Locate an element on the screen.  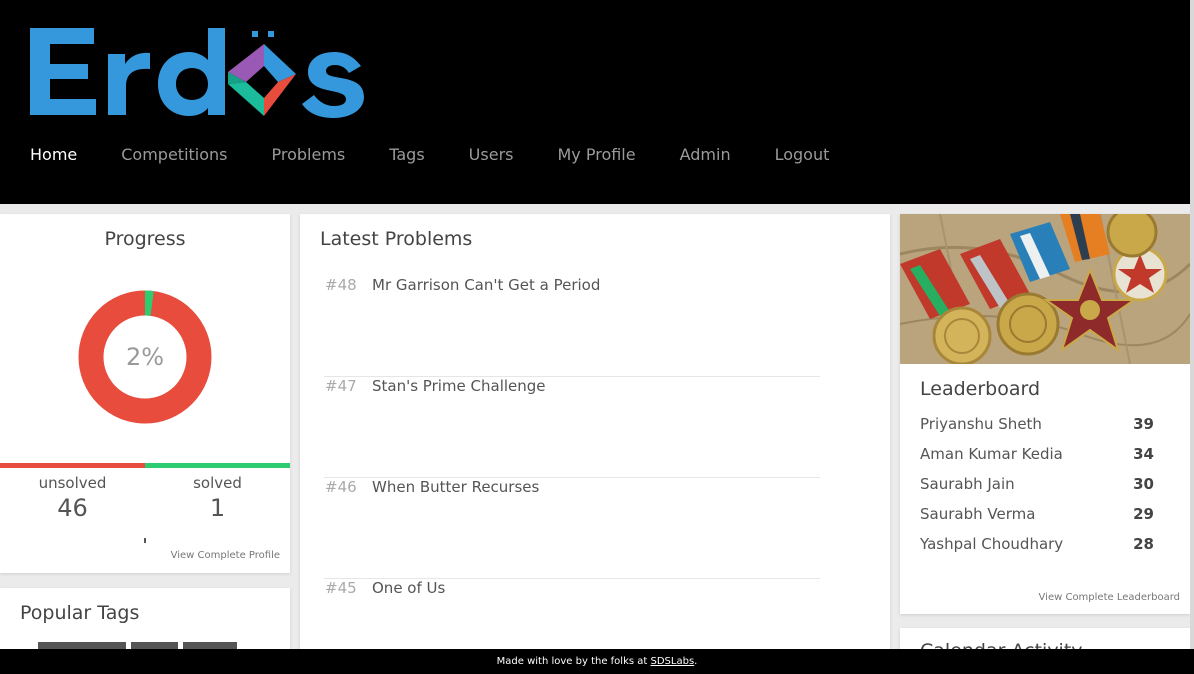
problem-title: When Butter Recurses is located at coordinates (455, 487).